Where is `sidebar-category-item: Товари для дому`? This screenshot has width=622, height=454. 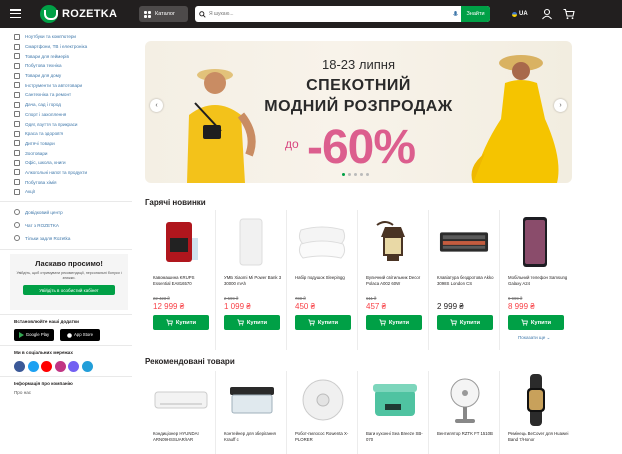 sidebar-category-item: Товари для дому is located at coordinates (73, 76).